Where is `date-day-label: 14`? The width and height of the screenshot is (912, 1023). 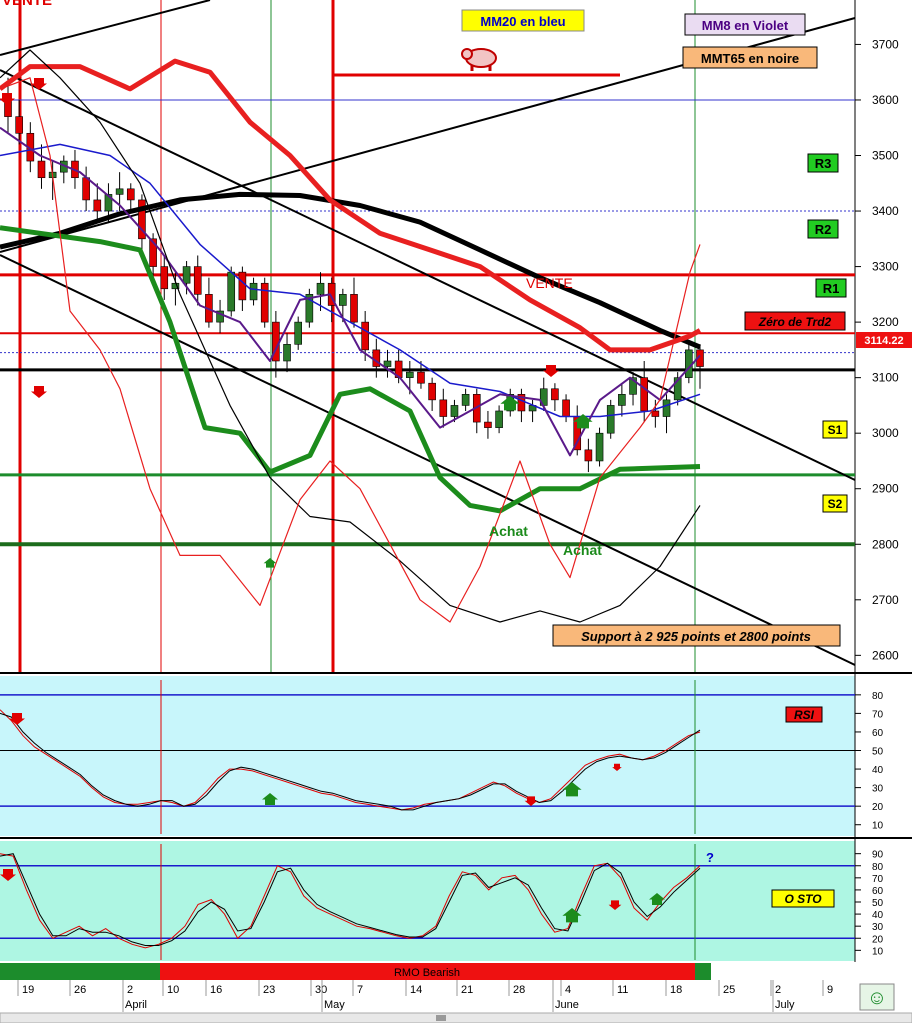
date-day-label: 14 is located at coordinates (416, 990).